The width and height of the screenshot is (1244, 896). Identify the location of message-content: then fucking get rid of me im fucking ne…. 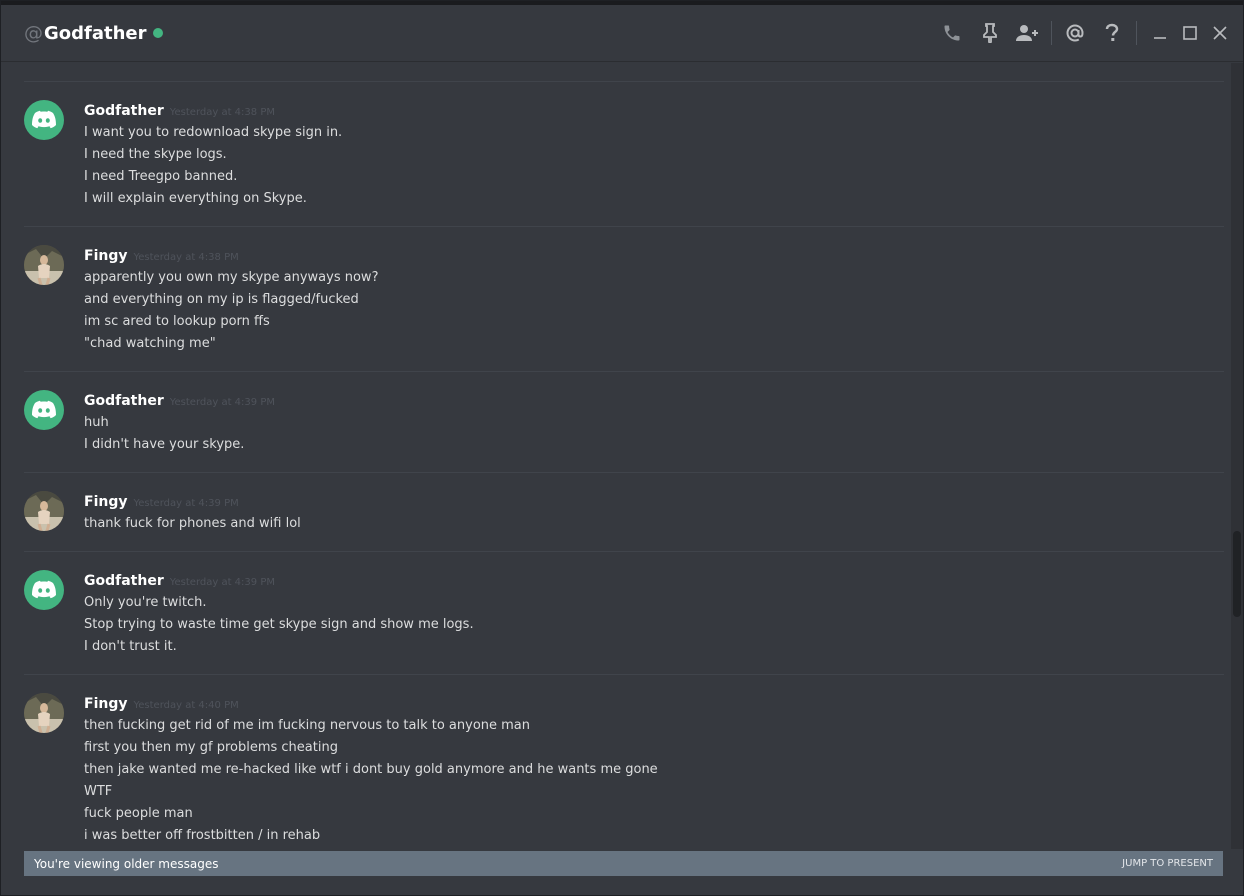
(371, 781).